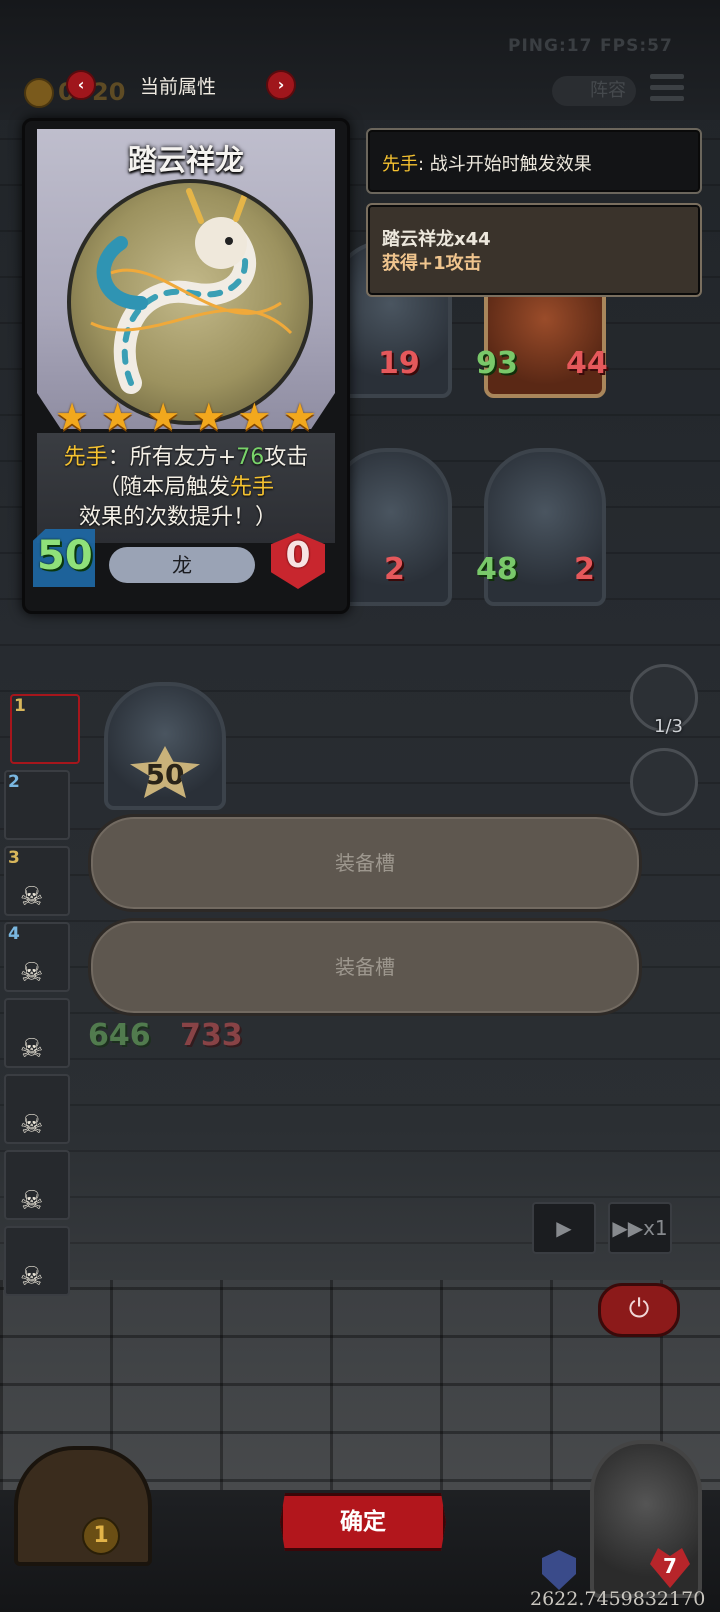 The image size is (720, 1612). I want to click on minion-hp: 44, so click(587, 363).